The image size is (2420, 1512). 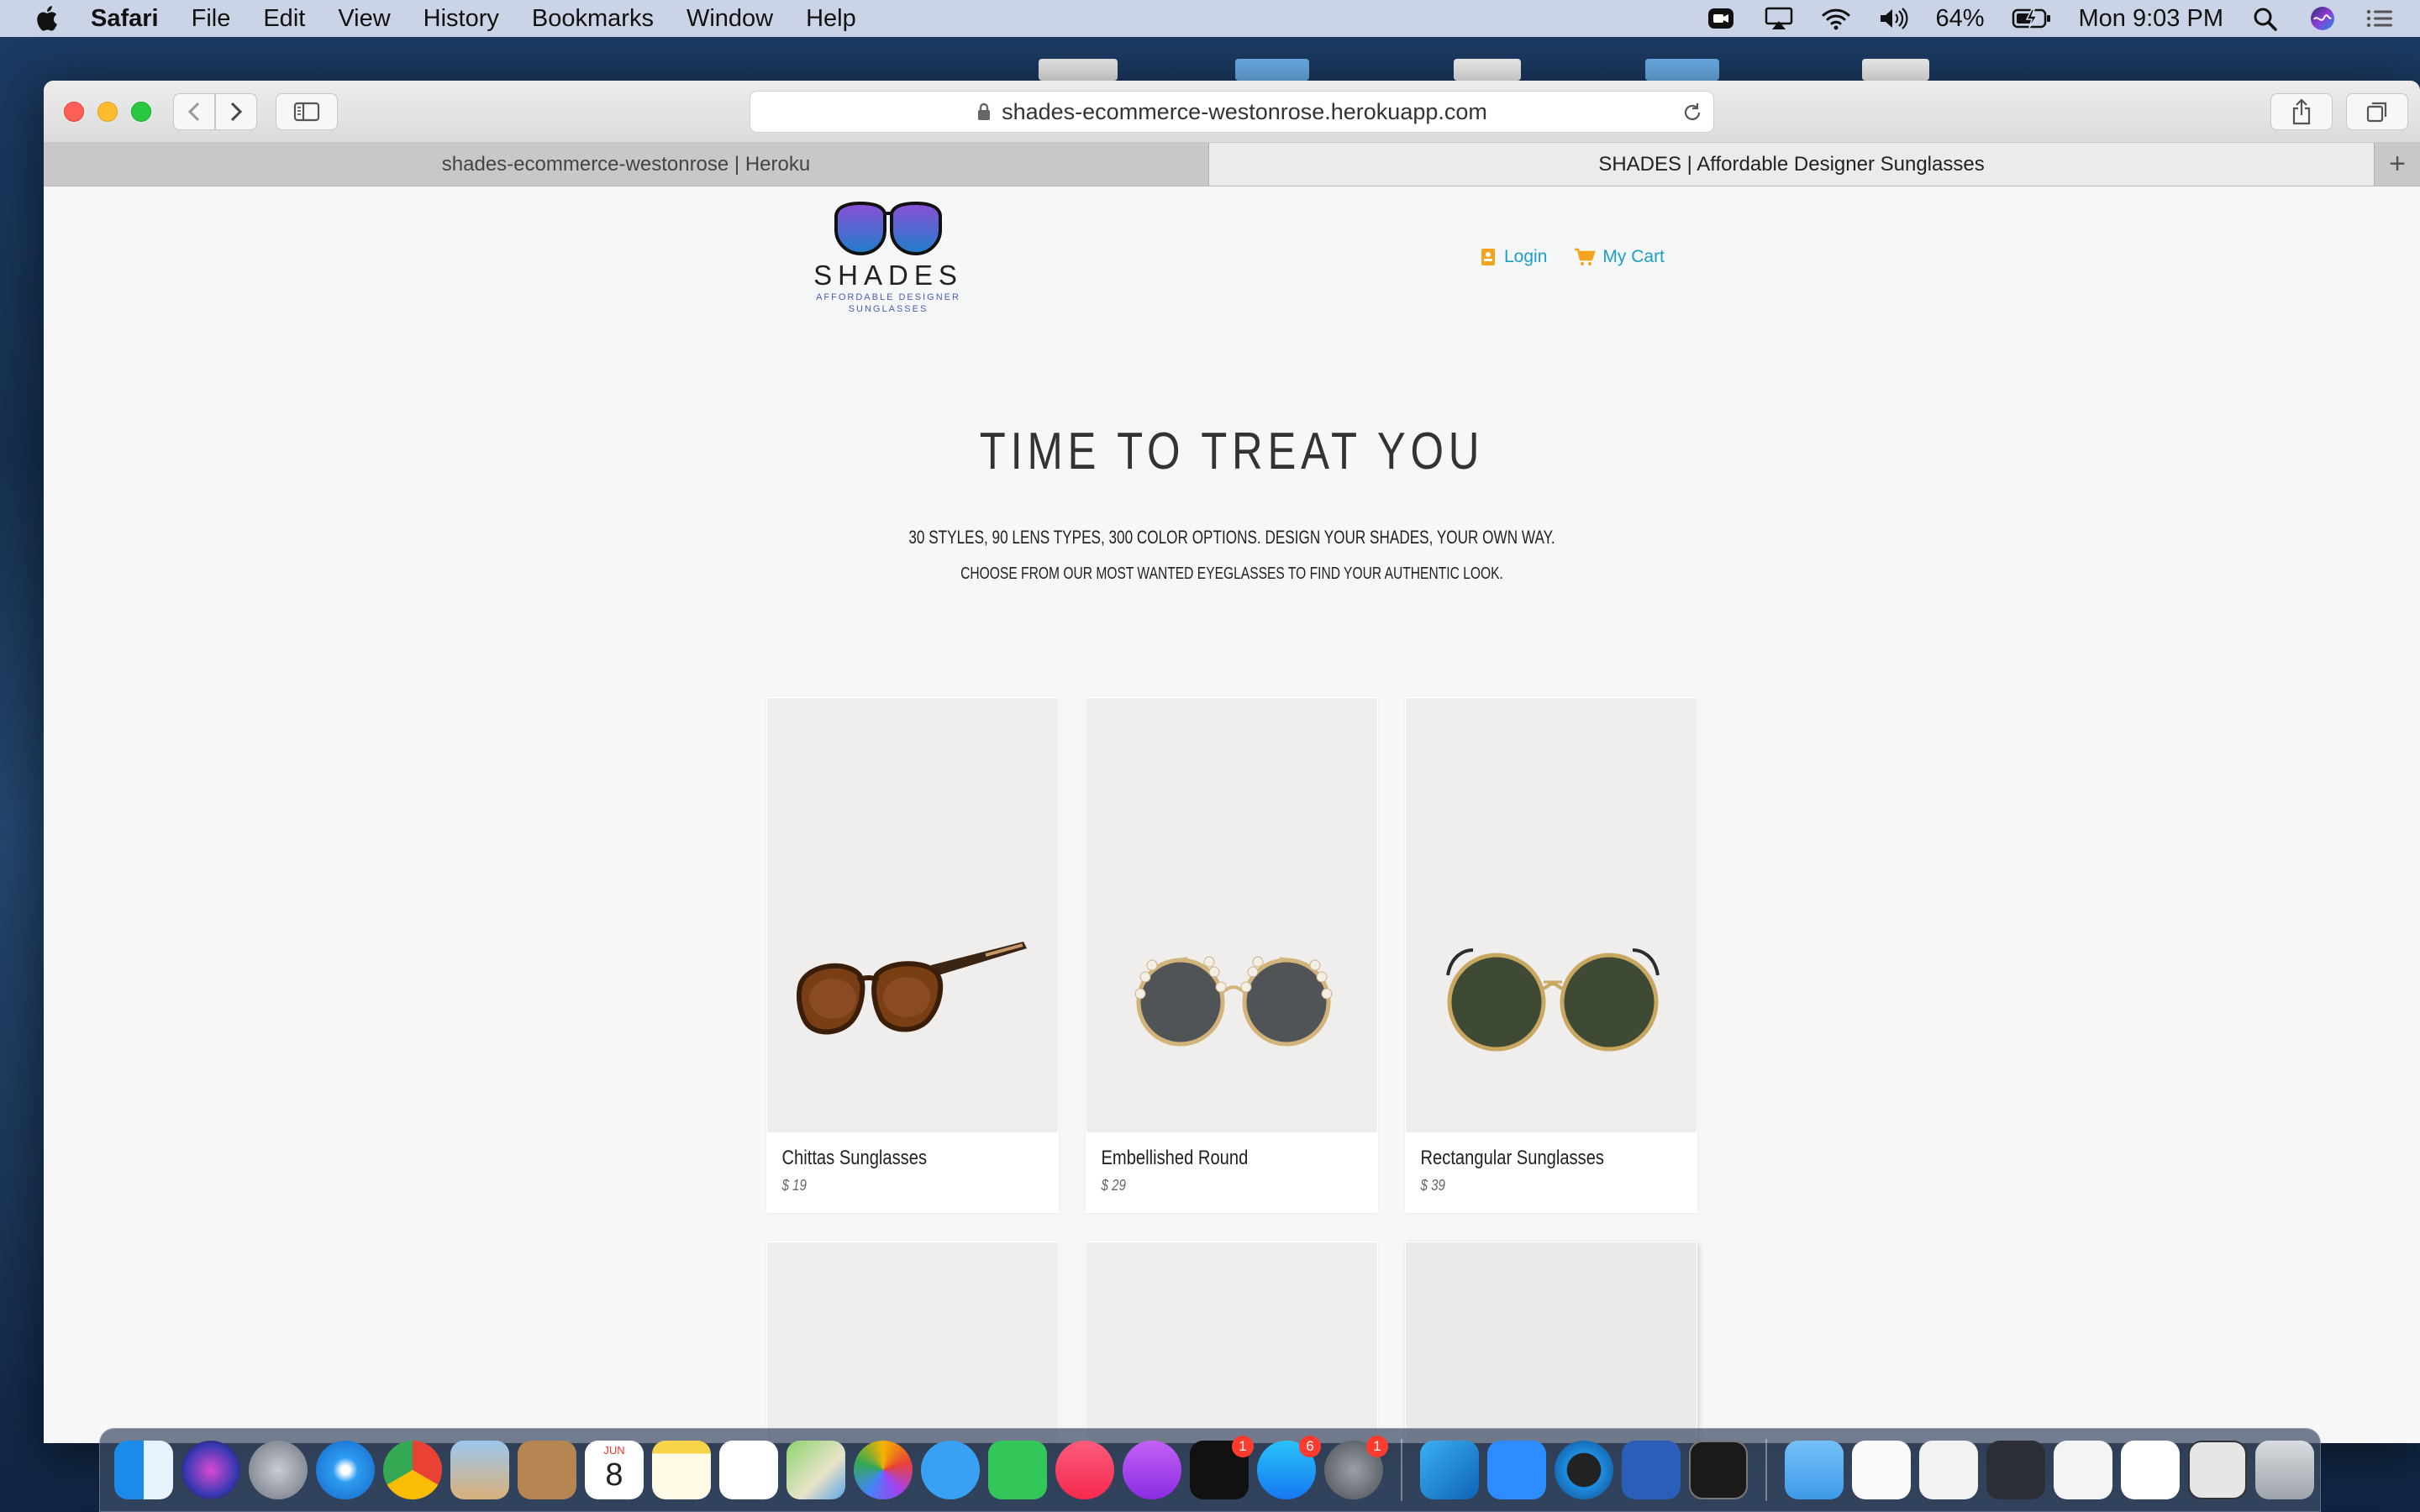 I want to click on contacts-icon, so click(x=547, y=1470).